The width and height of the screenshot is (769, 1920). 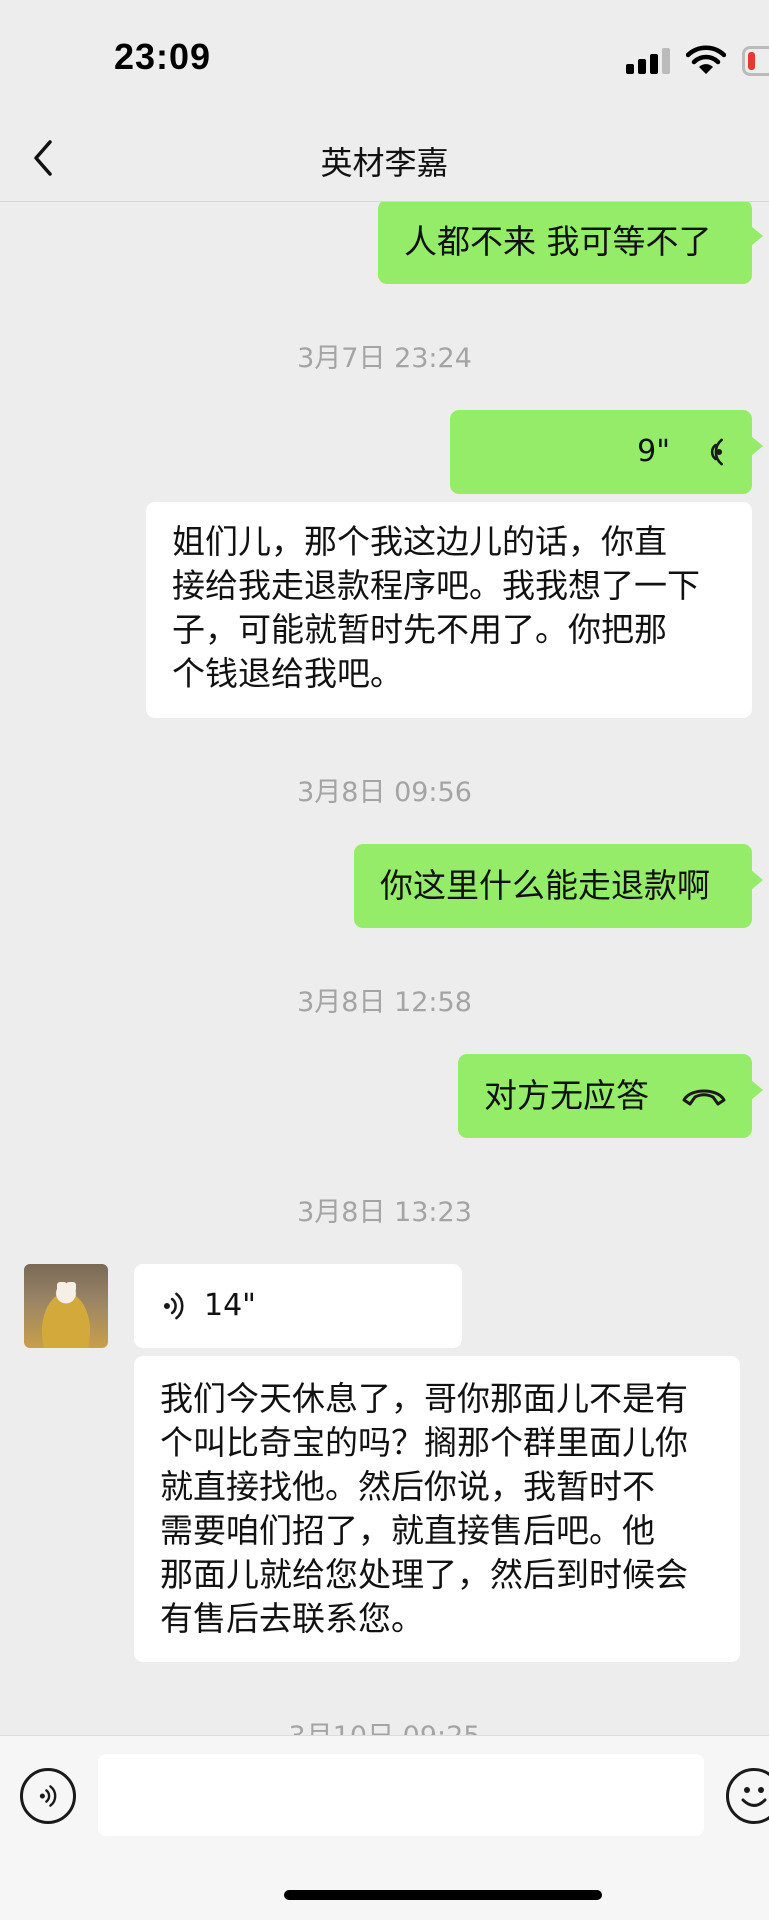 What do you see at coordinates (747, 1796) in the screenshot?
I see `emoji-icon` at bounding box center [747, 1796].